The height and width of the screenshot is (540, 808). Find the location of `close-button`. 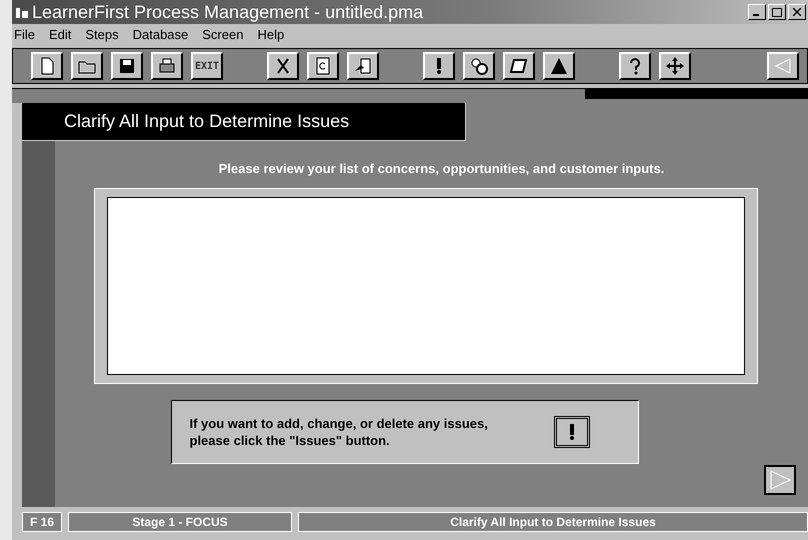

close-button is located at coordinates (797, 12).